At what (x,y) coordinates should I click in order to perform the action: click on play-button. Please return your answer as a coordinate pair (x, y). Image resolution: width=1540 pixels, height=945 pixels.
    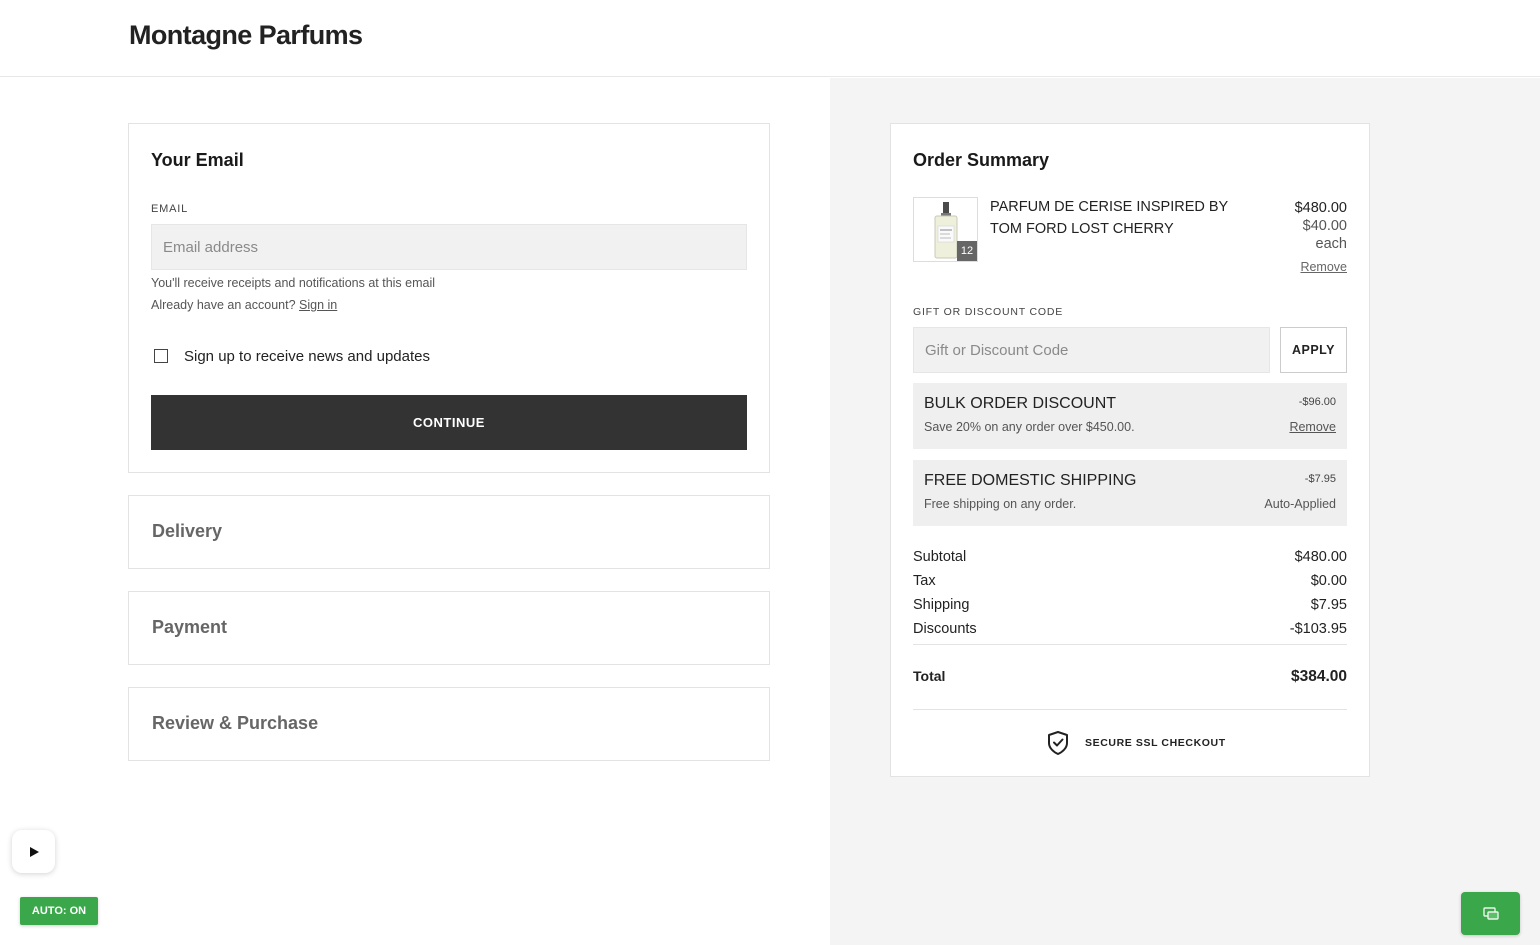
    Looking at the image, I should click on (33, 851).